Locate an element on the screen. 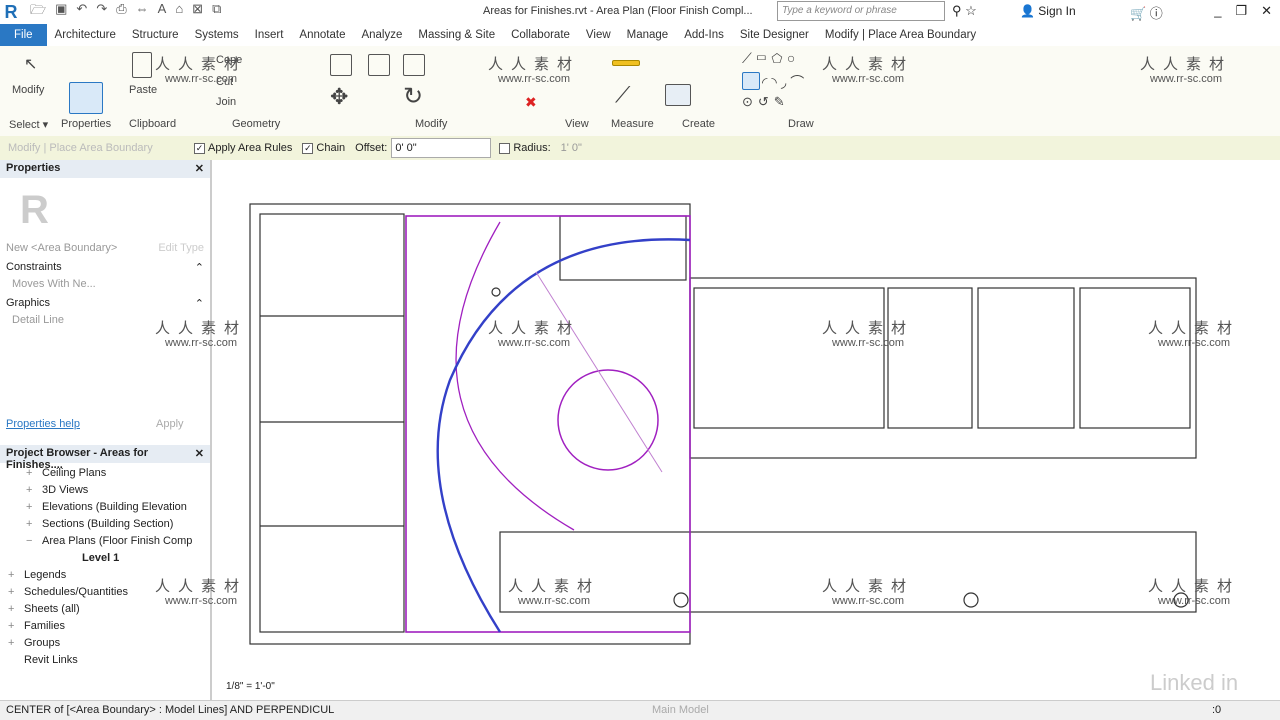  browser-item: + Ceiling Plans is located at coordinates (105, 473).